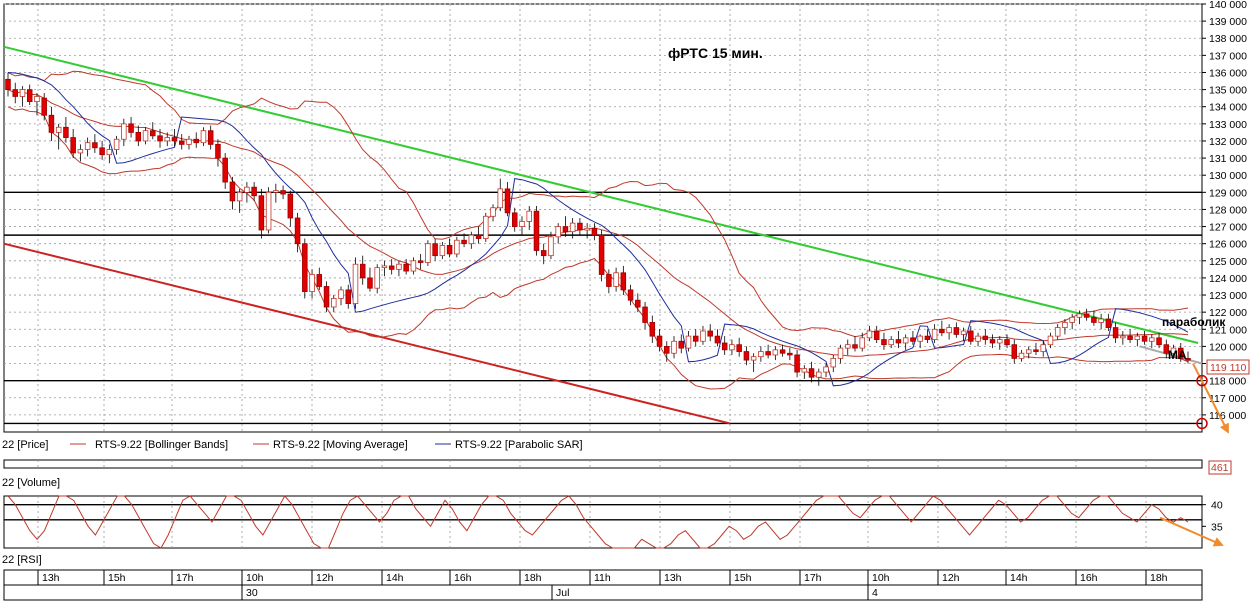  I want to click on time-tick-label: 15h, so click(743, 578).